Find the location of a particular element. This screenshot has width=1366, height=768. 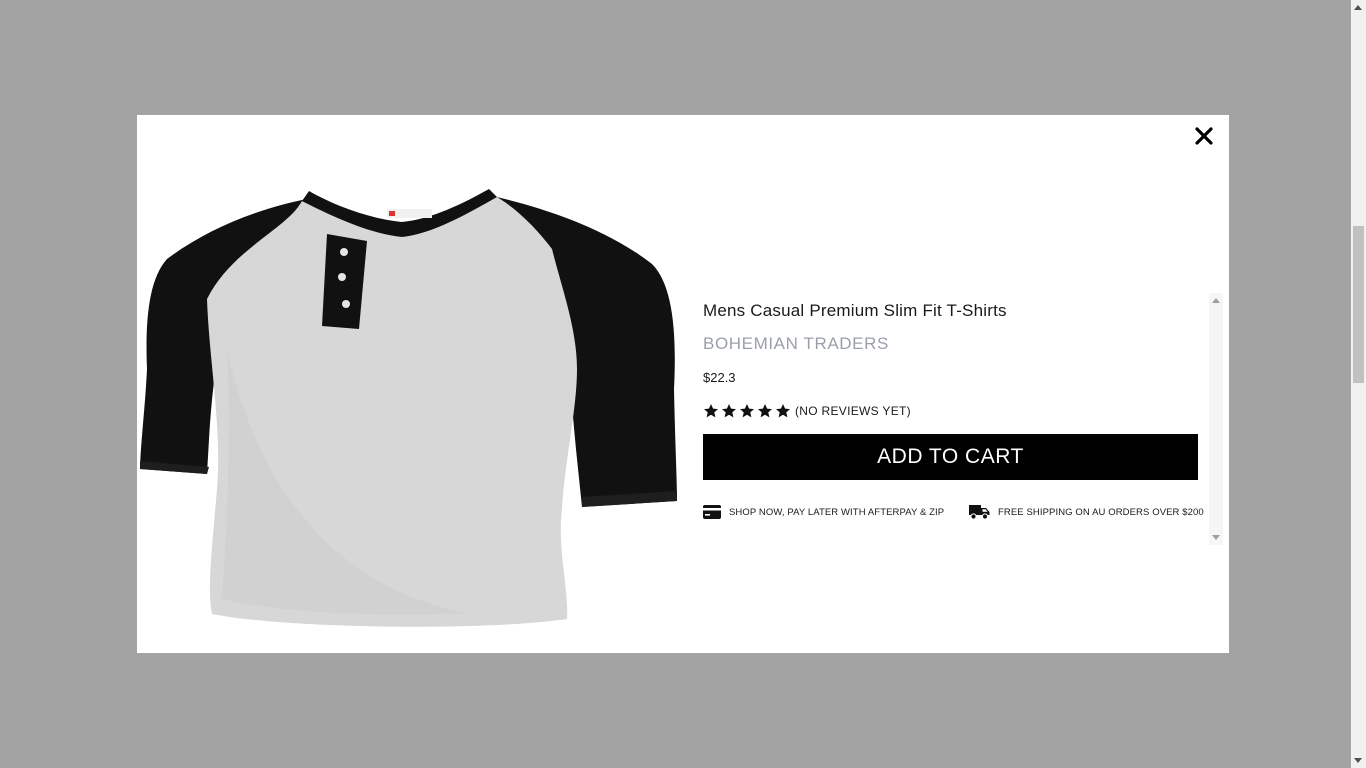

close-button is located at coordinates (1204, 136).